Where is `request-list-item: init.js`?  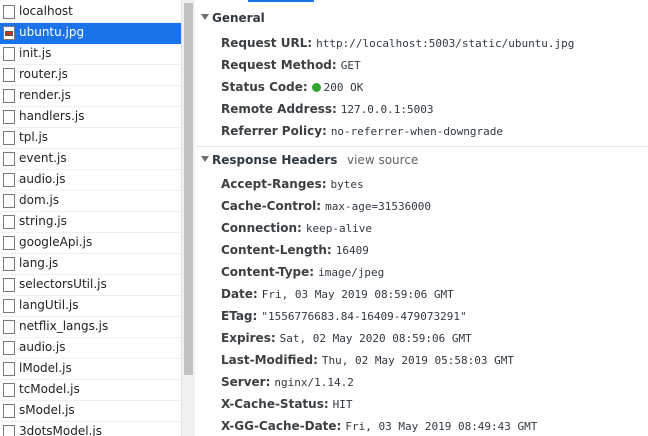
request-list-item: init.js is located at coordinates (90, 54).